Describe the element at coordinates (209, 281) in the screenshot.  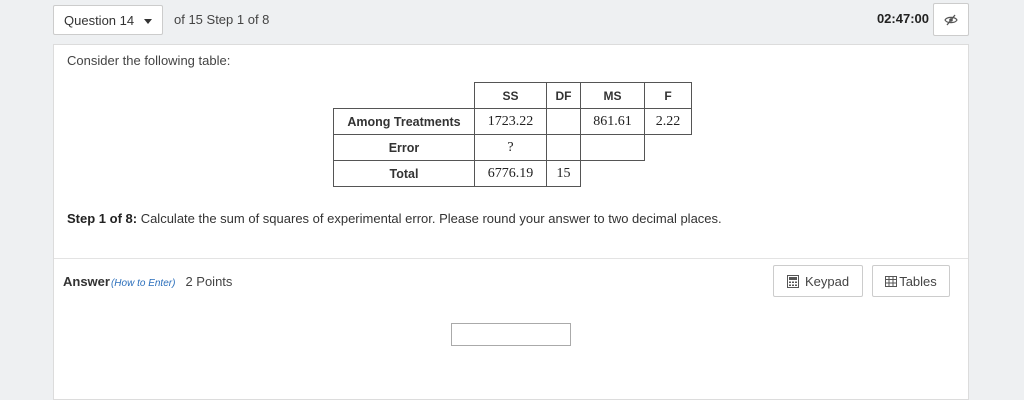
I see `points-label: 2 Points` at that location.